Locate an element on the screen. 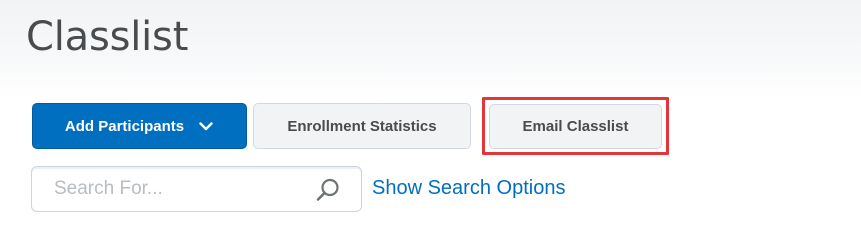  email-classlist-button: Email Classlist is located at coordinates (575, 126).